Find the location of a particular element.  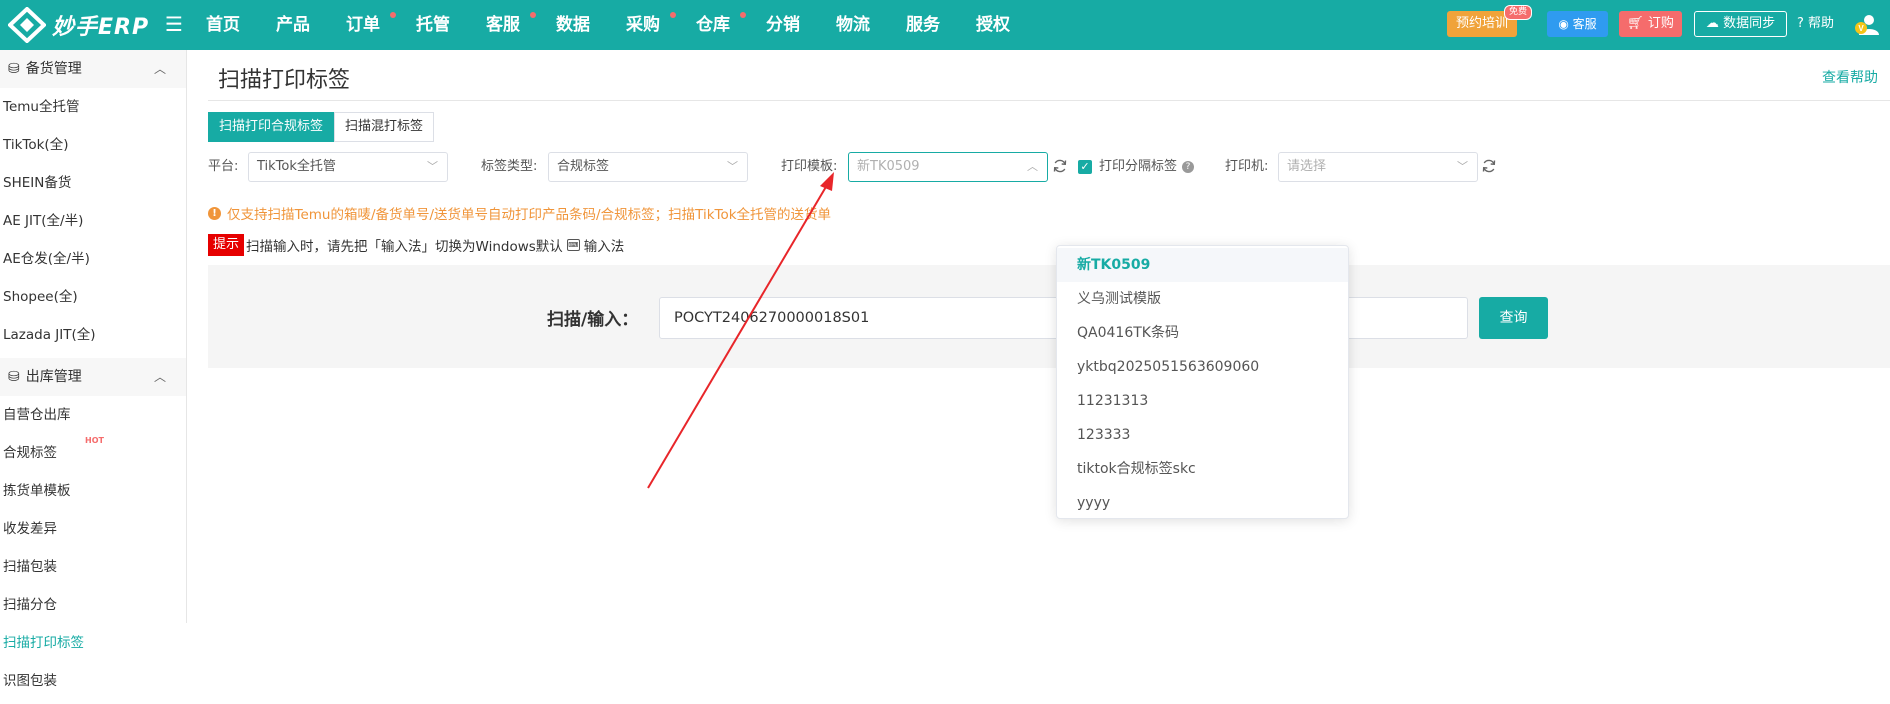

chevron-up-icon: ︿ is located at coordinates (1032, 166).